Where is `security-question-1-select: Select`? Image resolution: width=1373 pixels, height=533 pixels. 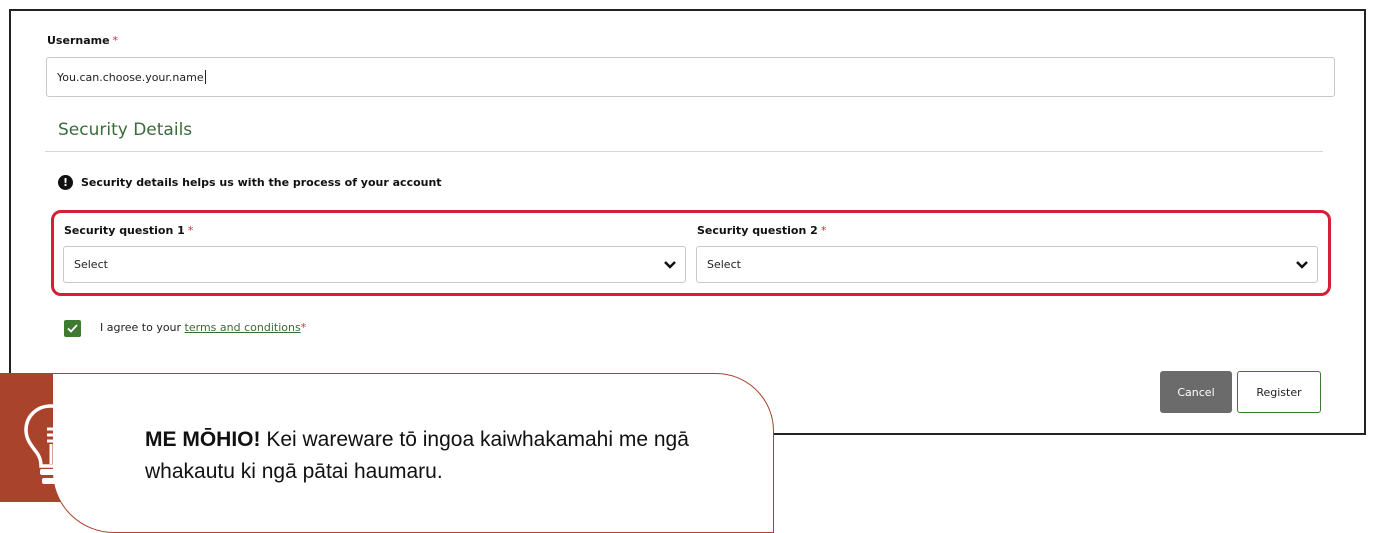 security-question-1-select: Select is located at coordinates (374, 264).